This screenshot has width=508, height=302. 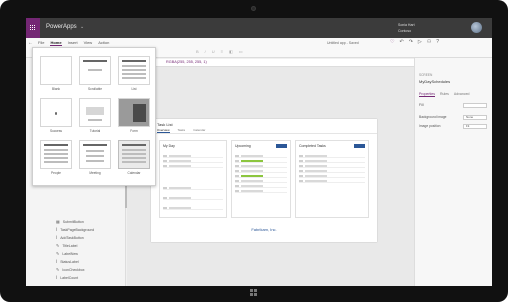 What do you see at coordinates (411, 42) in the screenshot?
I see `redo-icon: ↷` at bounding box center [411, 42].